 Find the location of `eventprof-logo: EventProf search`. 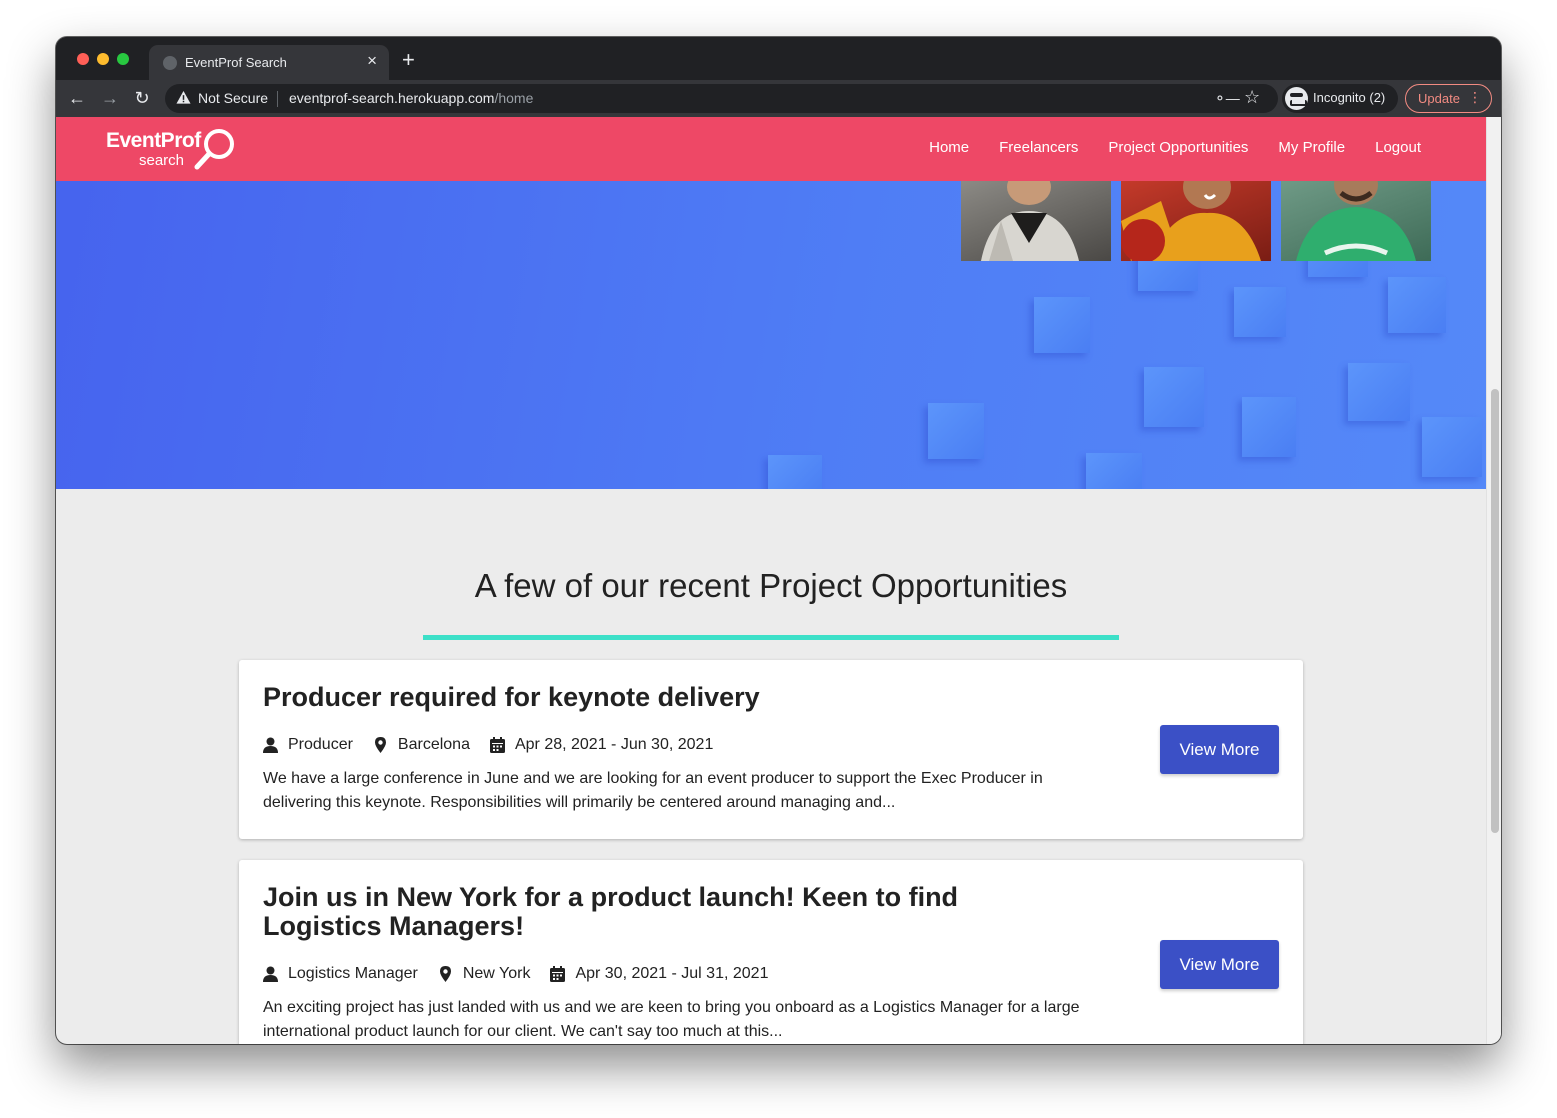

eventprof-logo: EventProf search is located at coordinates (176, 149).